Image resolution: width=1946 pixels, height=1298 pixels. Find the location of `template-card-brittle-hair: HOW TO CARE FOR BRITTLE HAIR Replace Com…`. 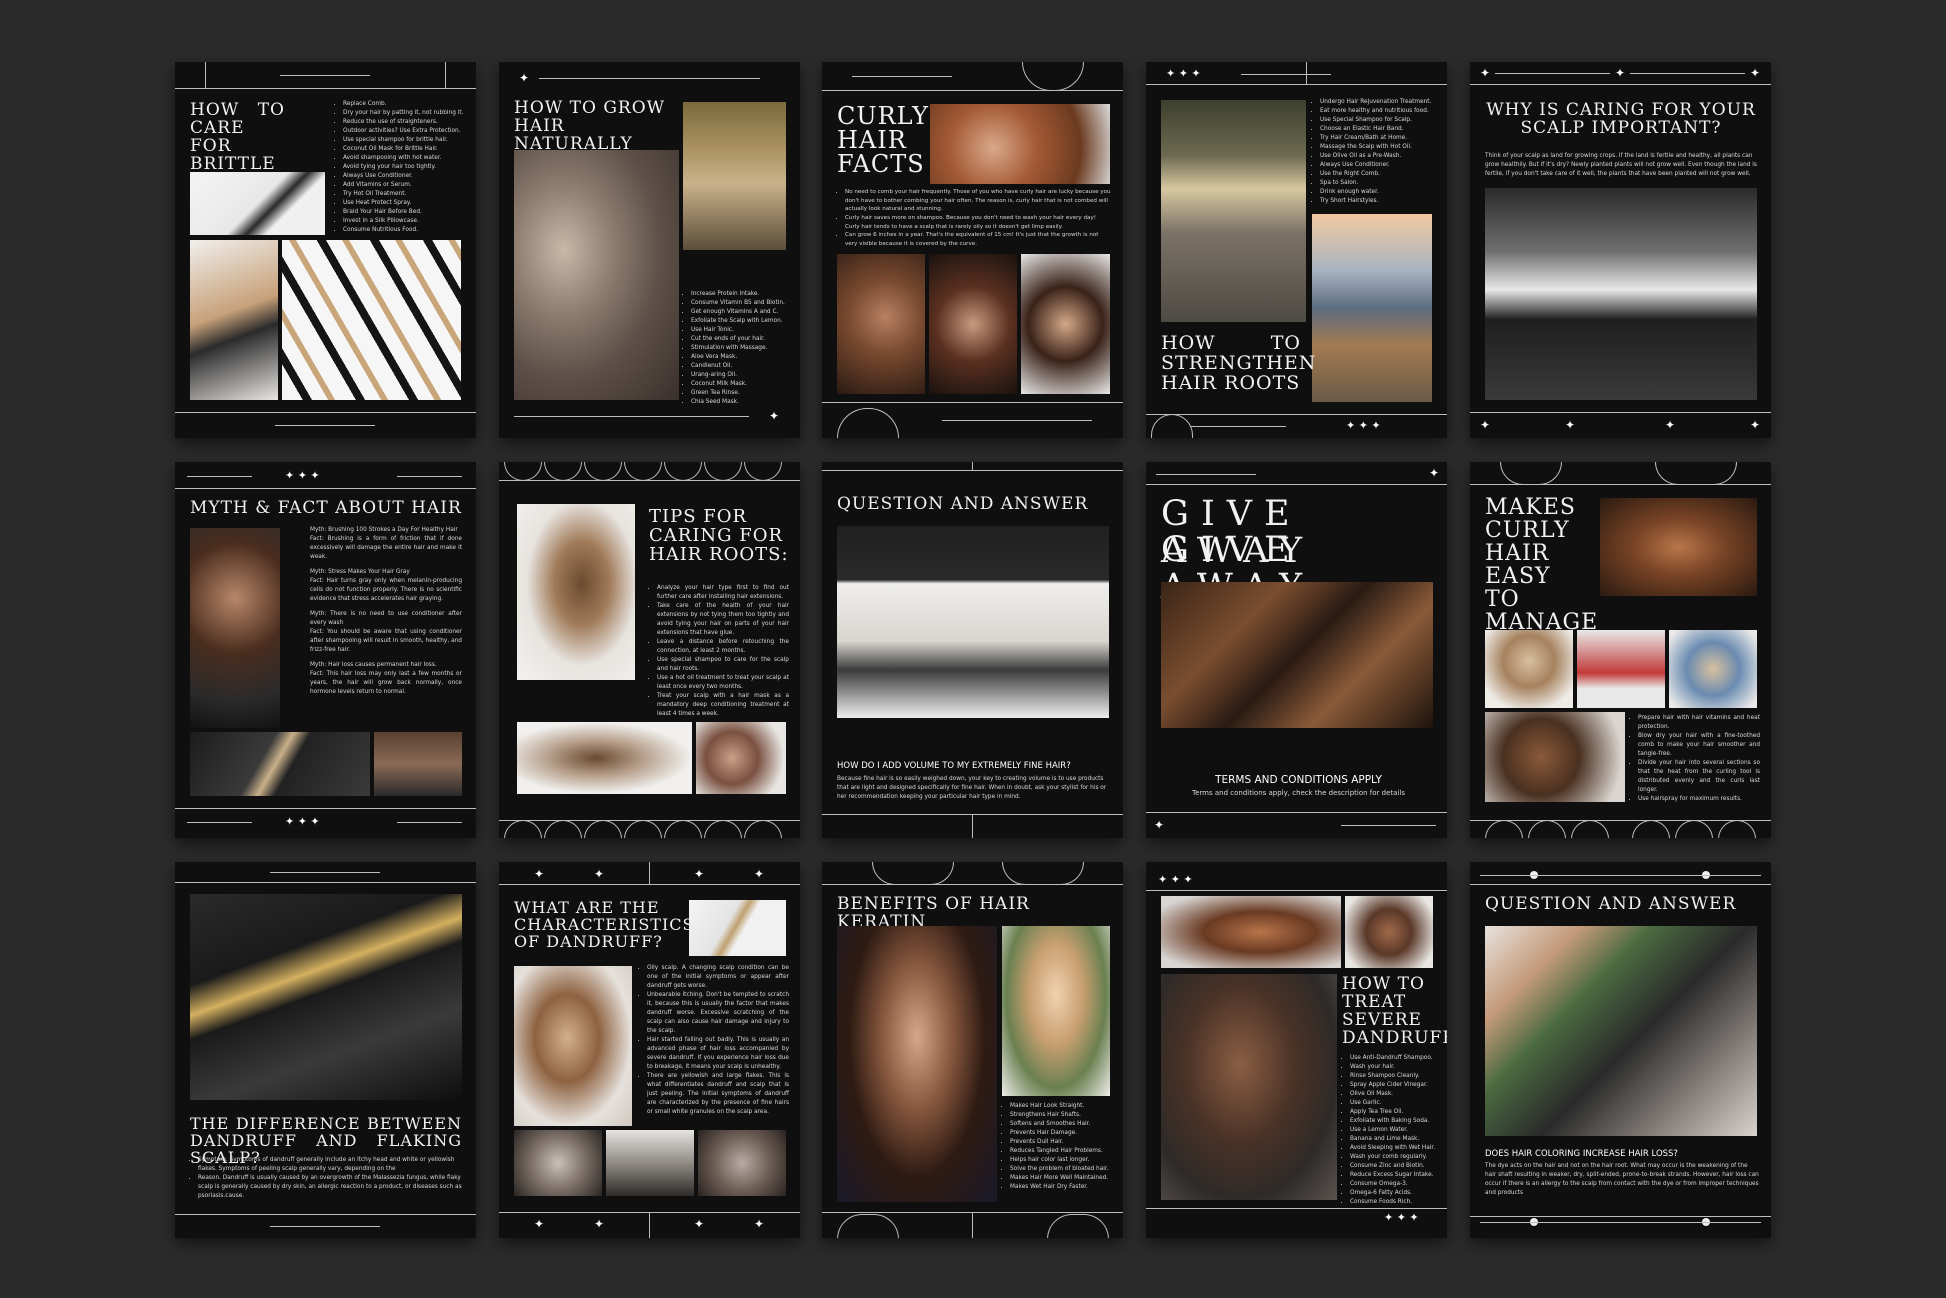

template-card-brittle-hair: HOW TO CARE FOR BRITTLE HAIR Replace Com… is located at coordinates (325, 250).